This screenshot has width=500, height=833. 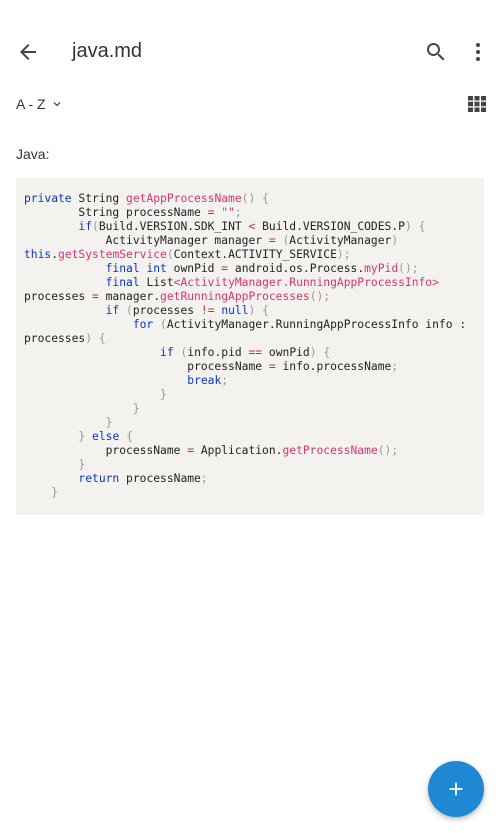 I want to click on more-options-button, so click(x=478, y=52).